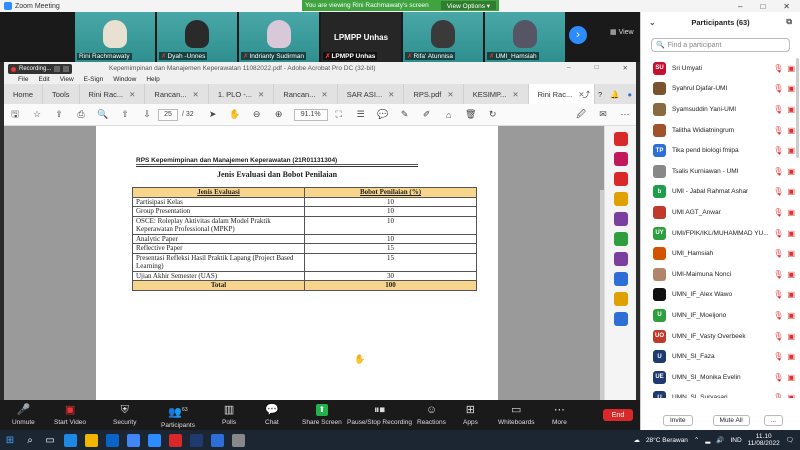 The height and width of the screenshot is (450, 800). I want to click on file-explorer-icon, so click(91, 440).